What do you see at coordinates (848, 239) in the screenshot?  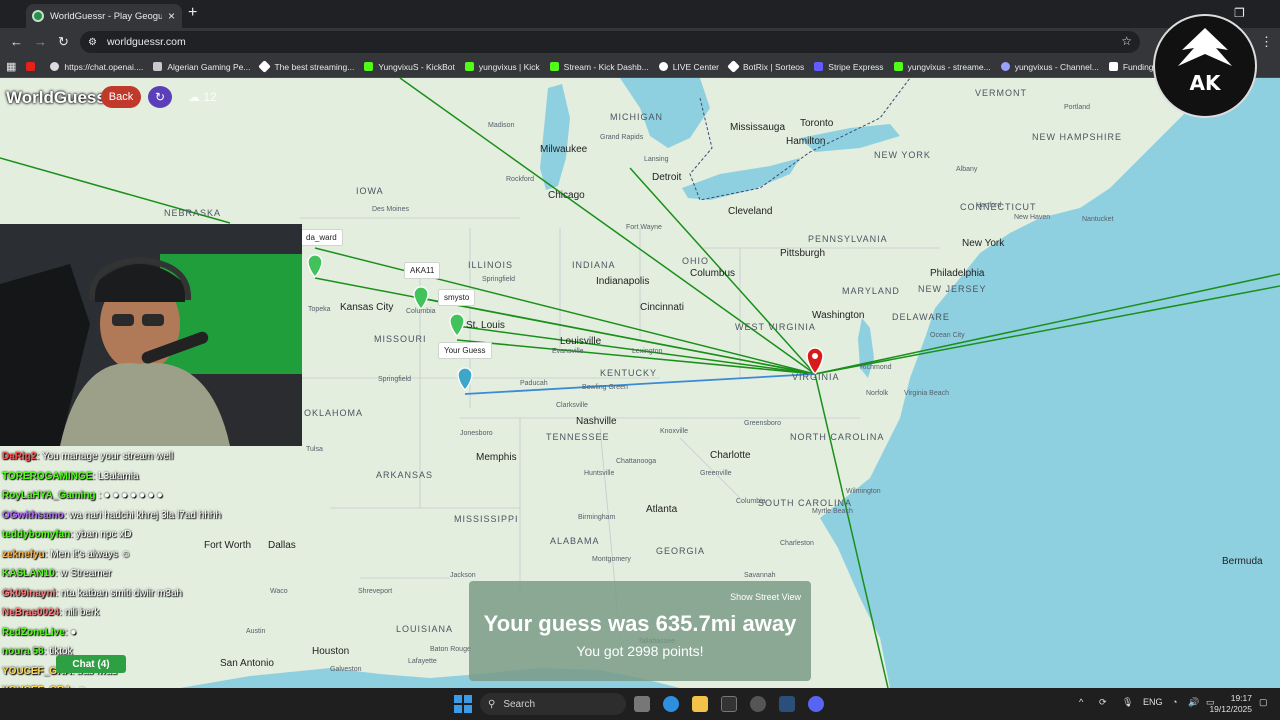 I see `state-label: PENNSYLVANIA` at bounding box center [848, 239].